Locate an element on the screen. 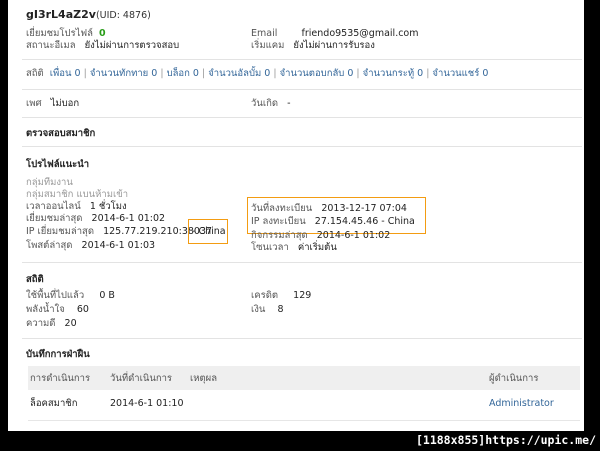 The height and width of the screenshot is (451, 600). last-activity-row: กิจกรรมล่าสุด 2014-6-1 01:02 is located at coordinates (320, 236).